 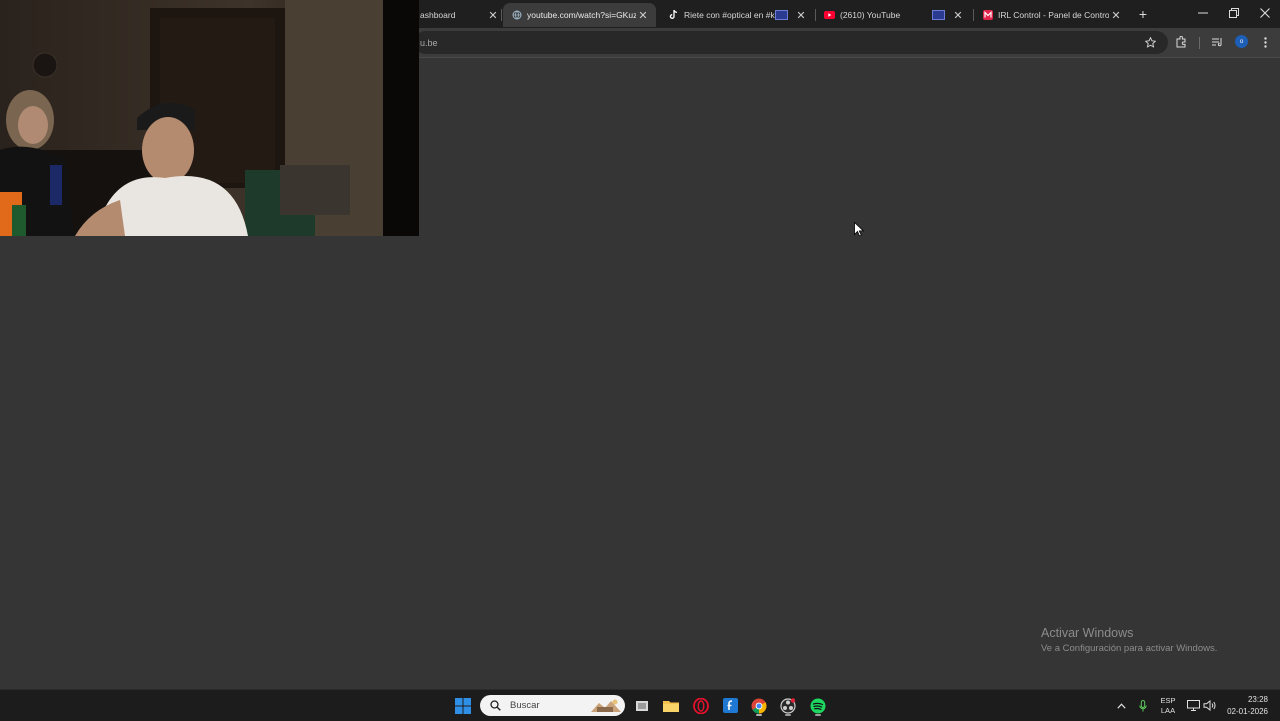 I want to click on tab-title: ashboard, so click(x=438, y=15).